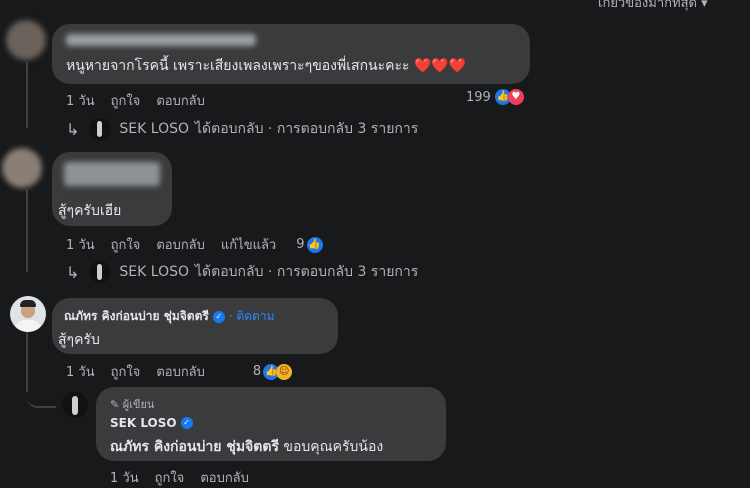 Image resolution: width=750 pixels, height=488 pixels. I want to click on mention-link: ณภัทร คิงก่อนบ่าย ชุ่มจิตตรี, so click(194, 447).